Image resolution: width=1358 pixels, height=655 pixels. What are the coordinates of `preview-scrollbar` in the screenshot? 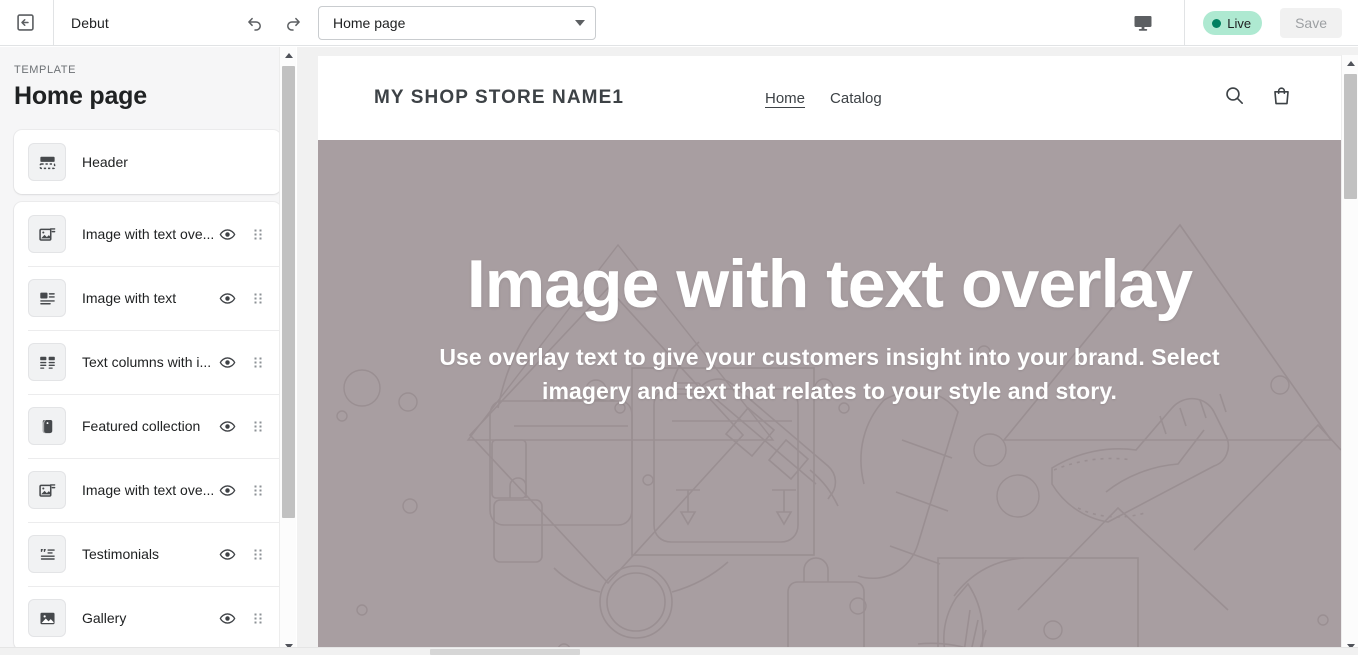 It's located at (1349, 355).